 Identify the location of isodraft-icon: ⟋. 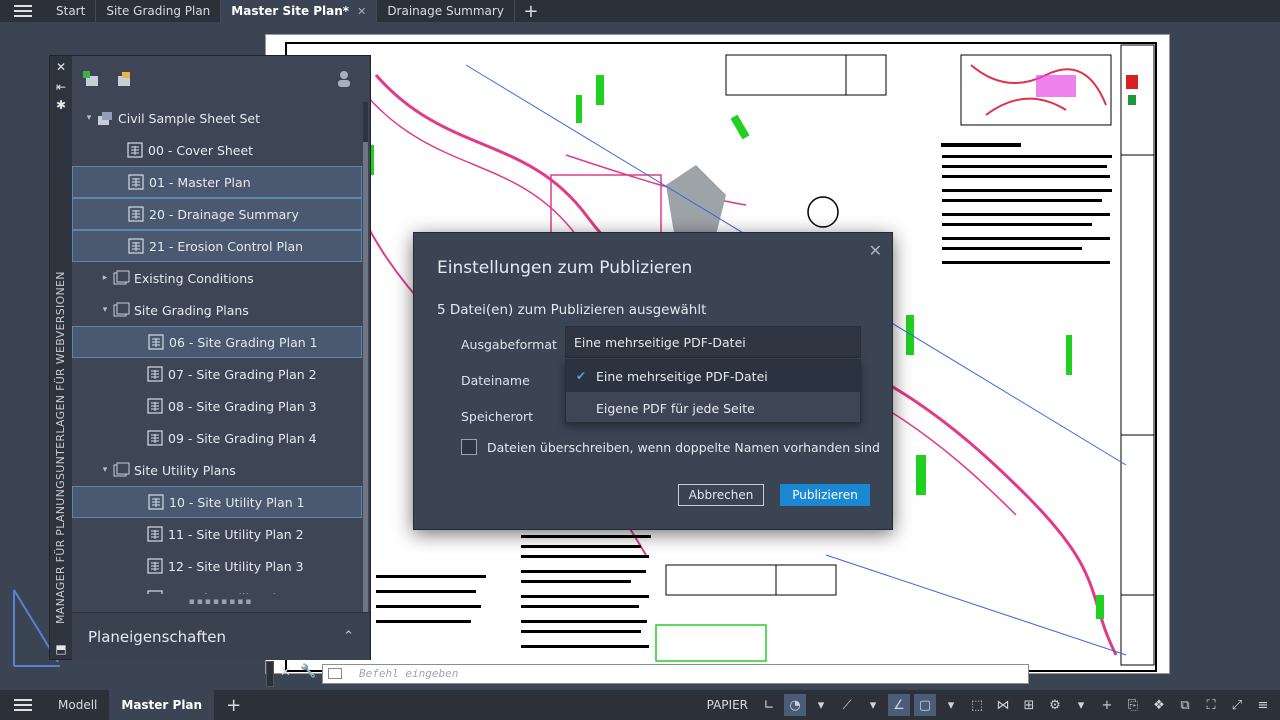
(847, 705).